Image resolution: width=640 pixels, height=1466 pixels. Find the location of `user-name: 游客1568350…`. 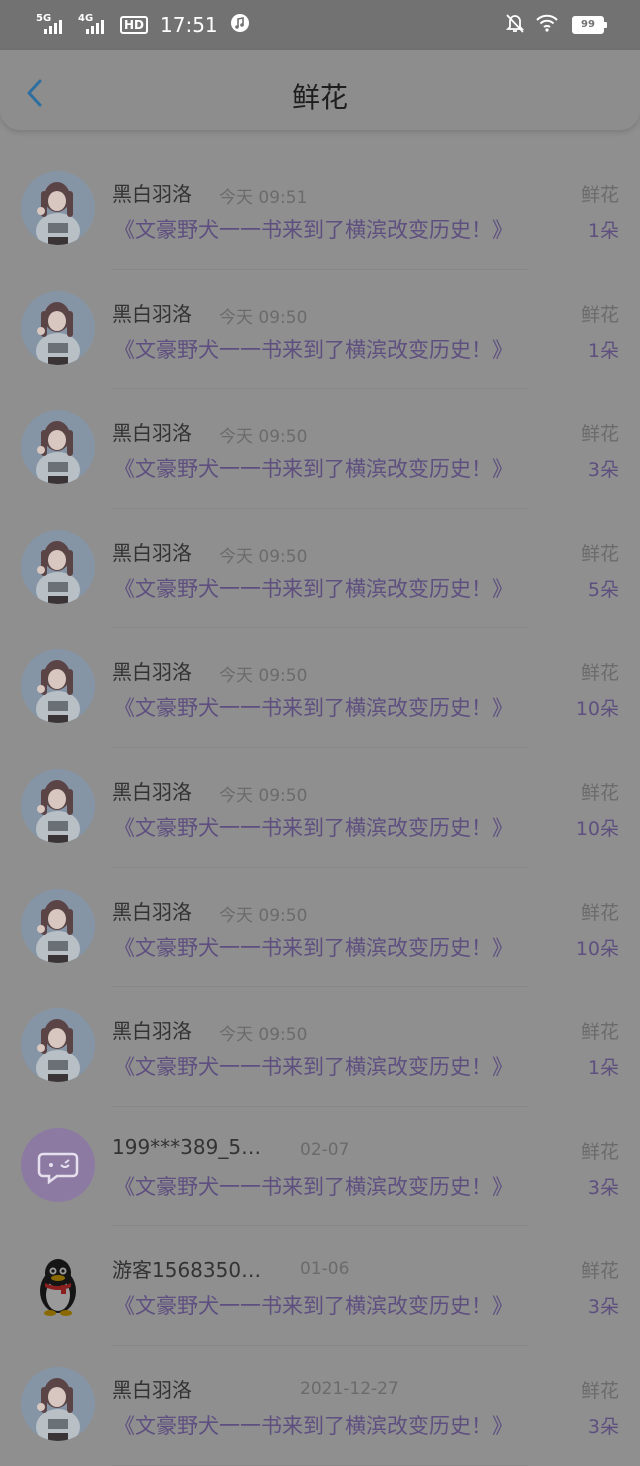

user-name: 游客1568350… is located at coordinates (187, 1270).